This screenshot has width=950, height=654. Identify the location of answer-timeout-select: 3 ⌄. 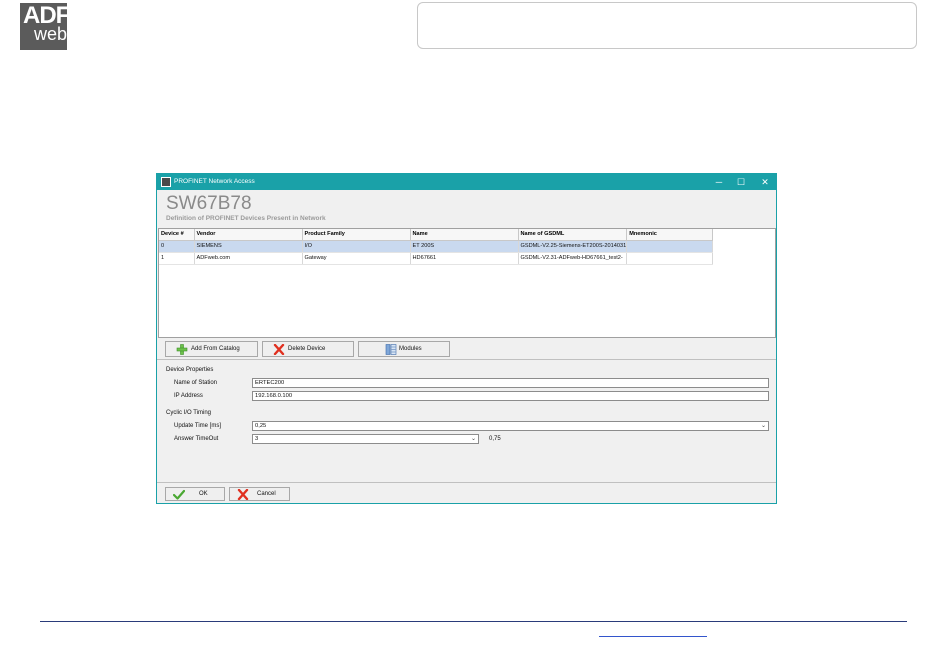
(365, 439).